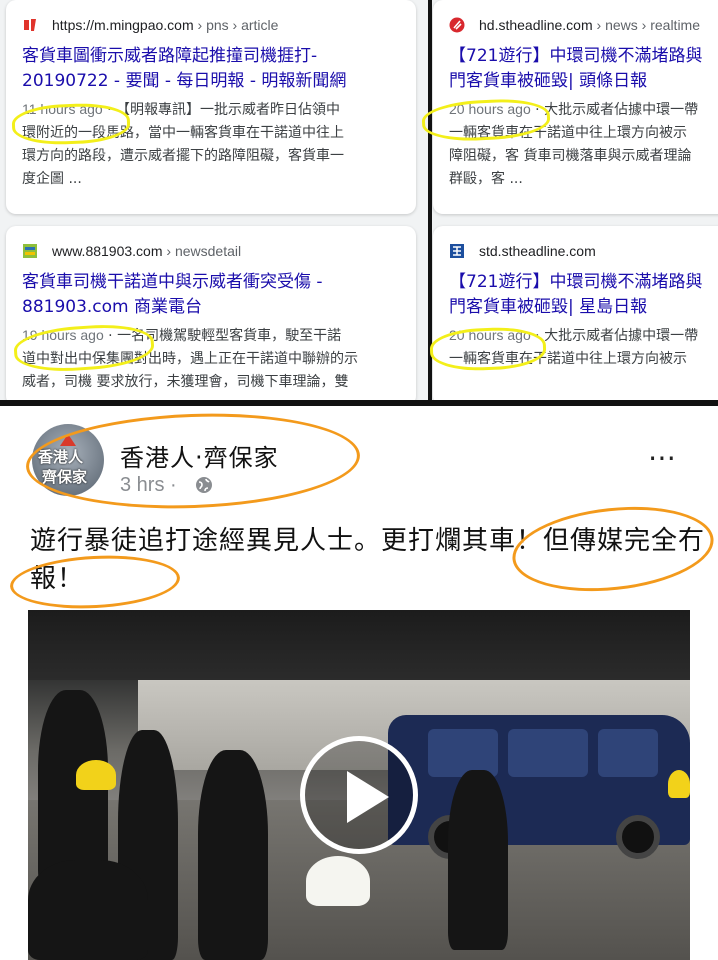 This screenshot has height=960, width=718. I want to click on play-icon, so click(359, 795).